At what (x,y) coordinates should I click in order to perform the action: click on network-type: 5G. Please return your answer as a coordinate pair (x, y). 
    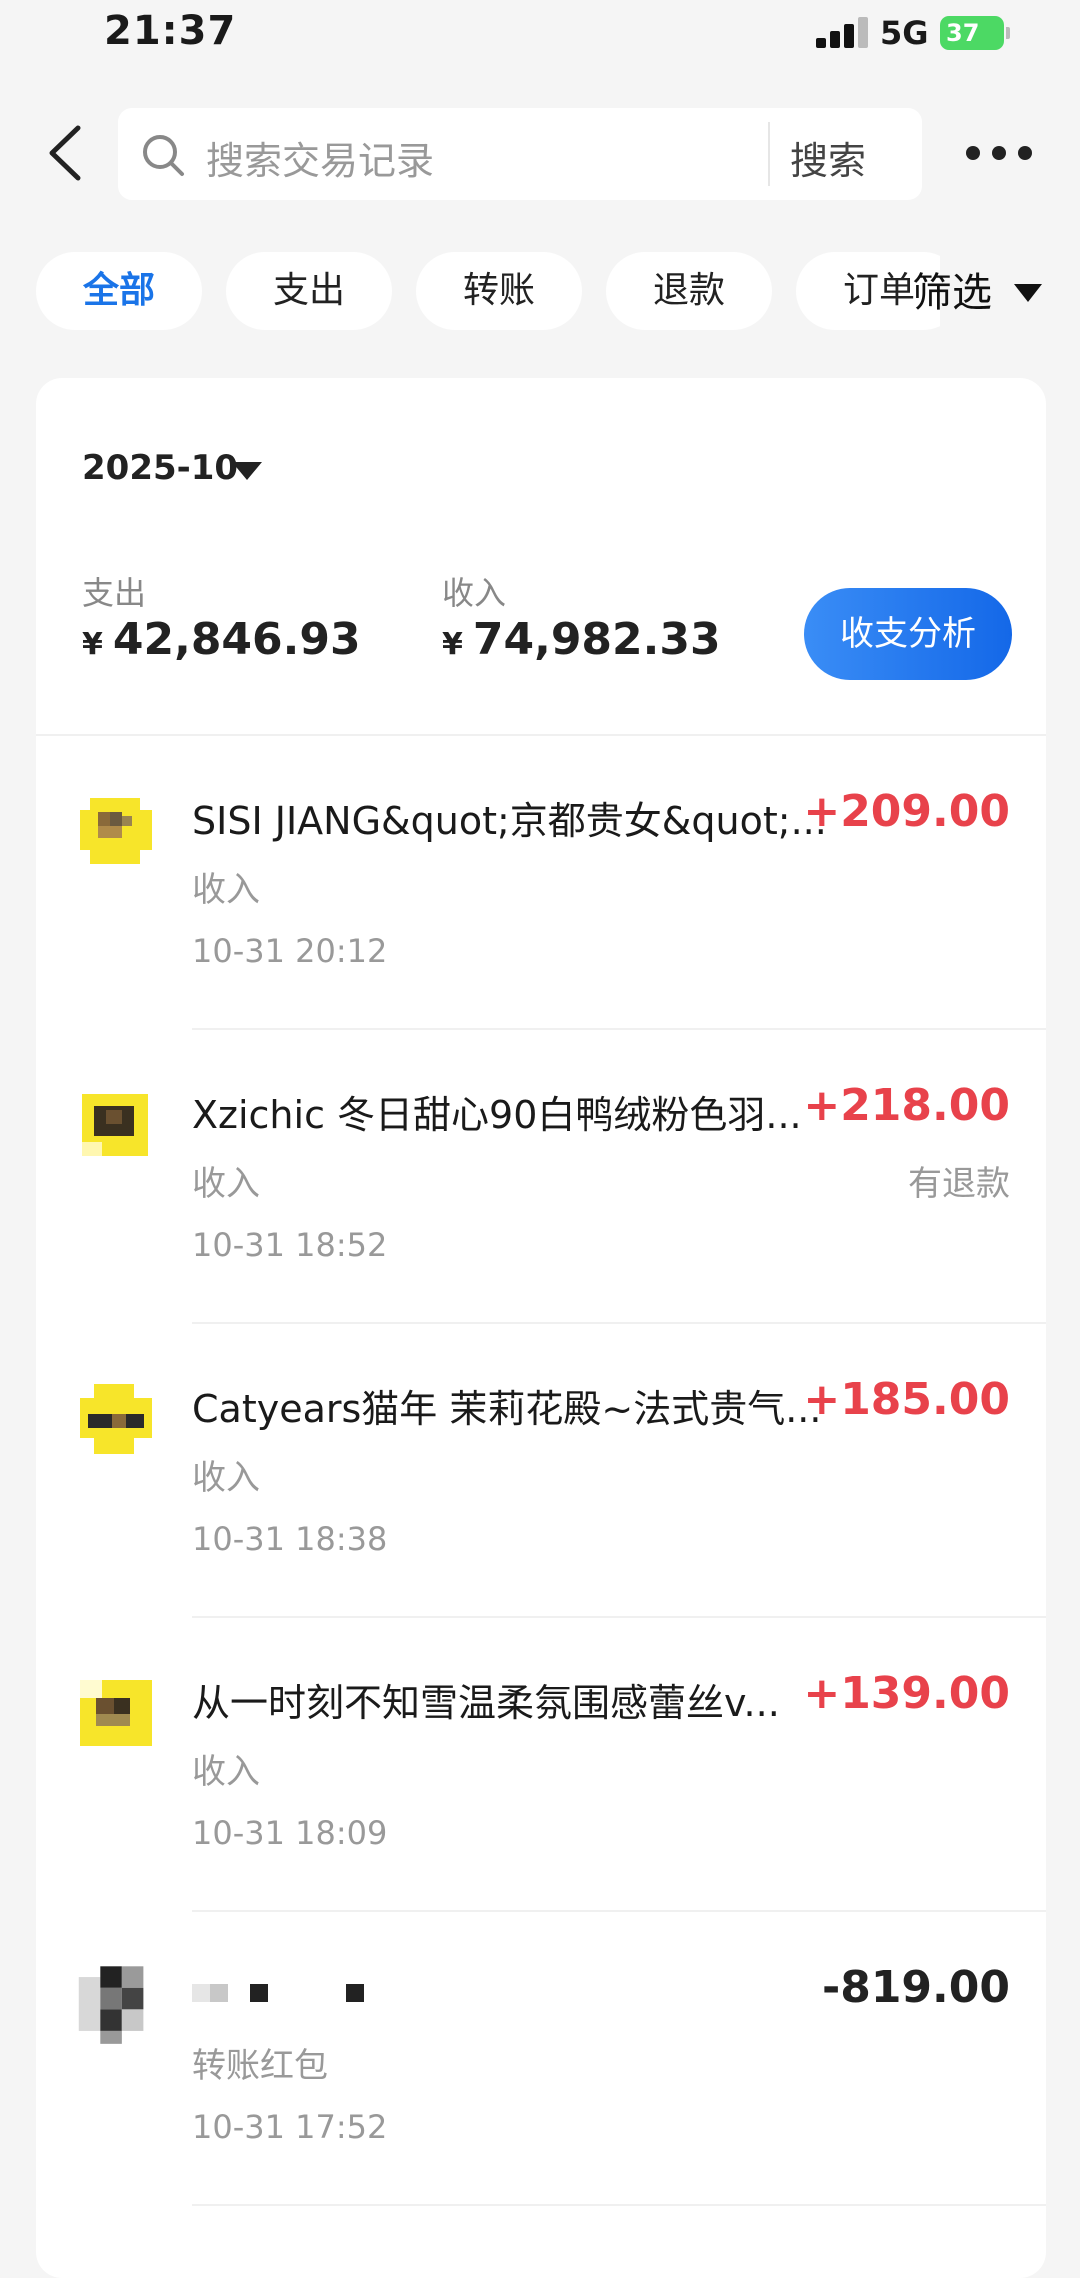
    Looking at the image, I should click on (904, 33).